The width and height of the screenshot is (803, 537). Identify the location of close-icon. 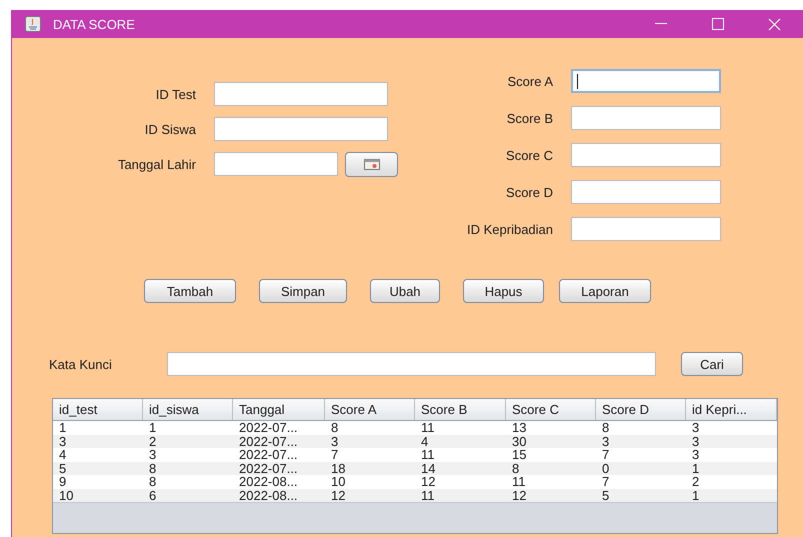
(774, 24).